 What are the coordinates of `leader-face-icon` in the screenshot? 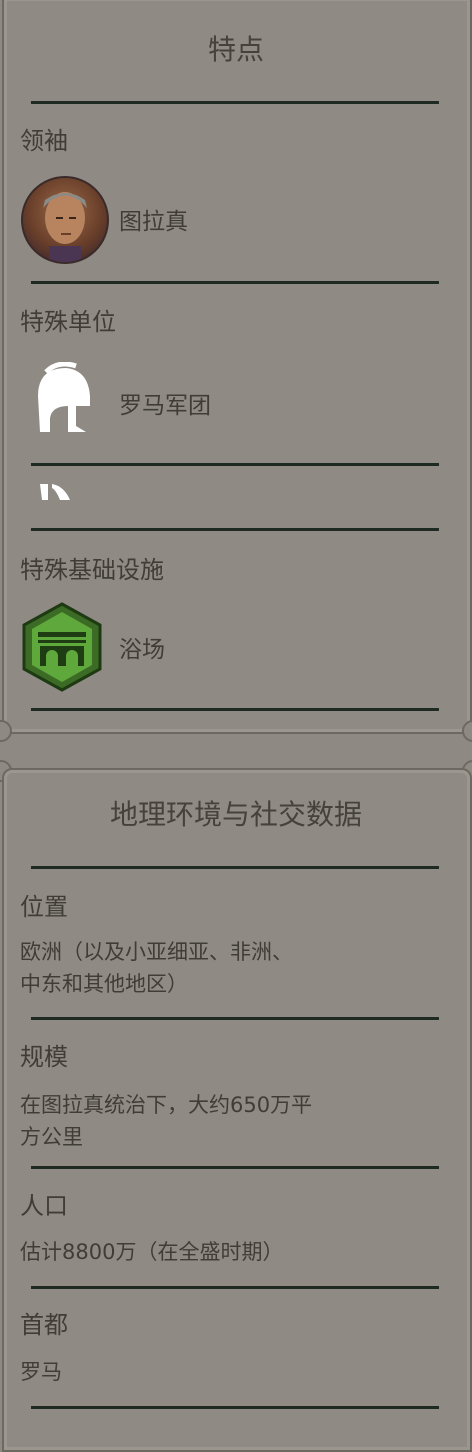 It's located at (65, 227).